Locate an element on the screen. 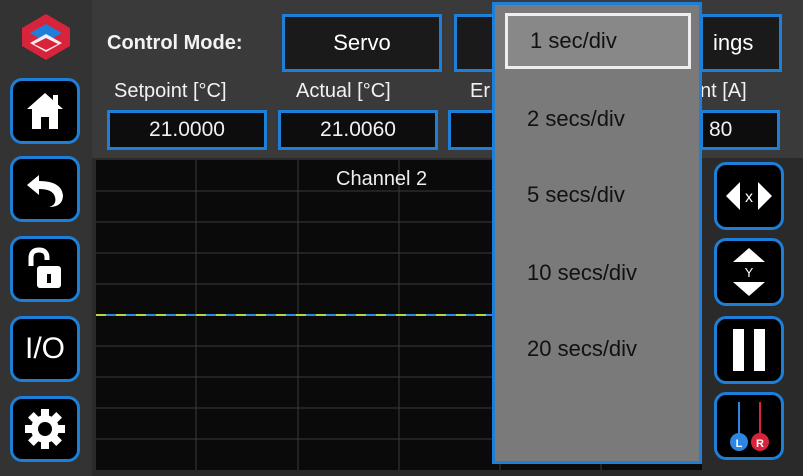 Image resolution: width=803 pixels, height=476 pixels. pause-button is located at coordinates (749, 350).